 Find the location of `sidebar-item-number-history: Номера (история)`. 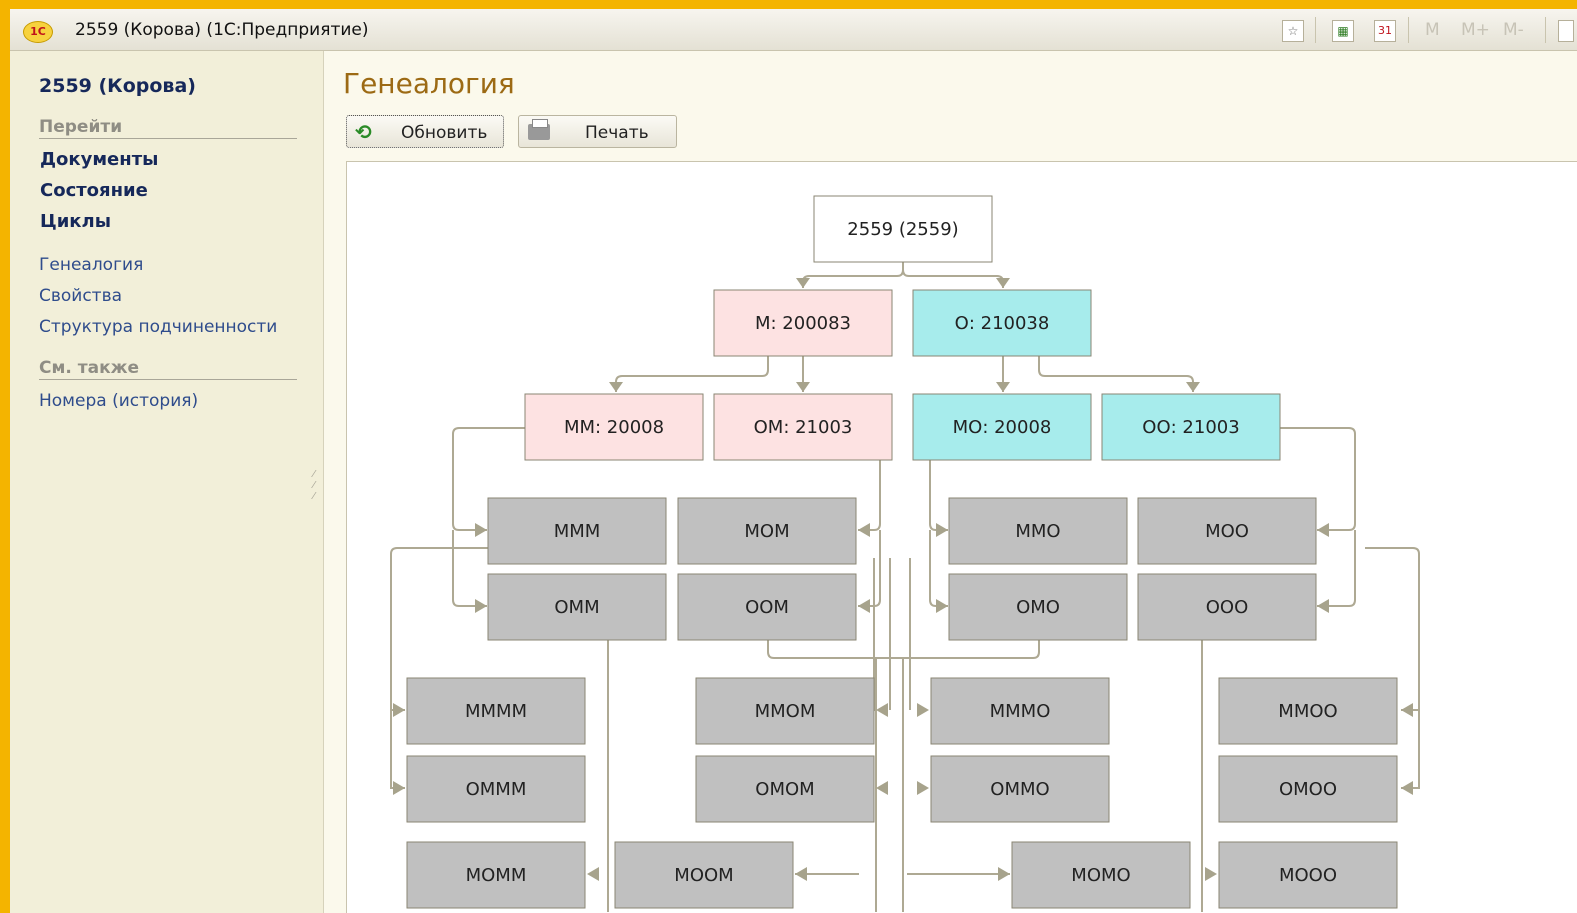

sidebar-item-number-history: Номера (история) is located at coordinates (118, 401).